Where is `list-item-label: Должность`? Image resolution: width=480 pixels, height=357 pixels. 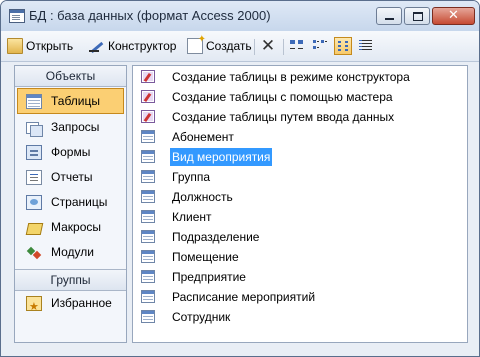
list-item-label: Должность is located at coordinates (202, 197).